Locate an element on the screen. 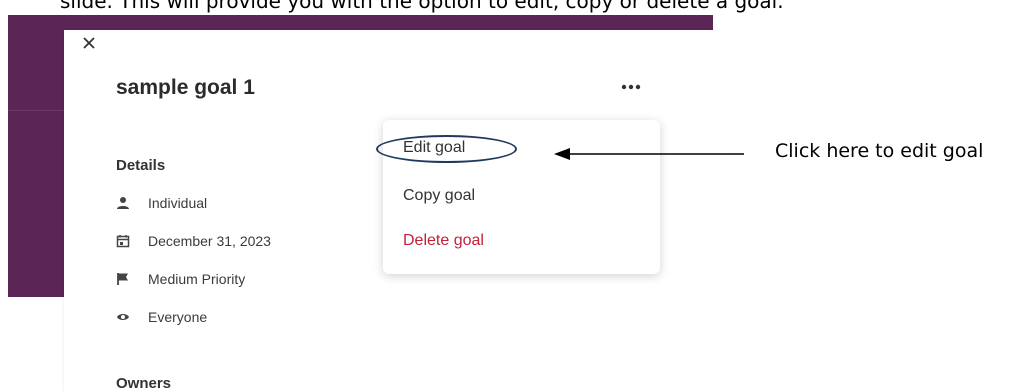 The height and width of the screenshot is (392, 1034). highlight-oval is located at coordinates (446, 149).